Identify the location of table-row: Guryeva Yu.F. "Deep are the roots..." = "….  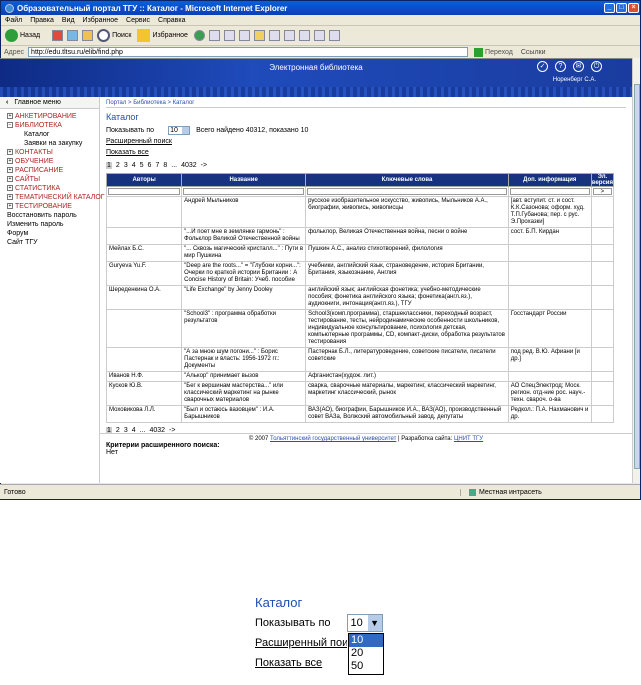
(360, 273).